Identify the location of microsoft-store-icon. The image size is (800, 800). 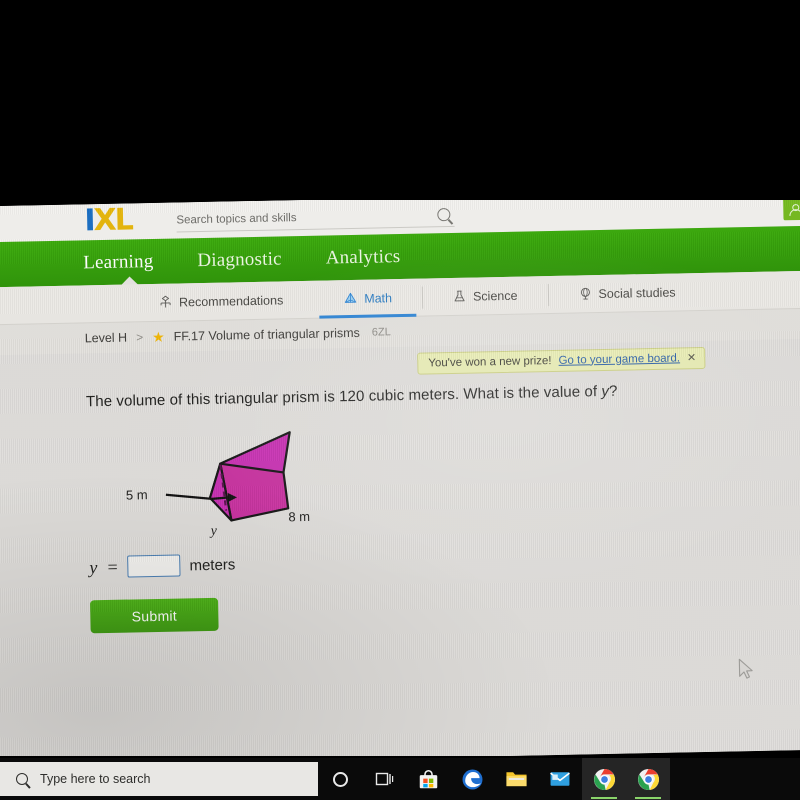
(428, 778).